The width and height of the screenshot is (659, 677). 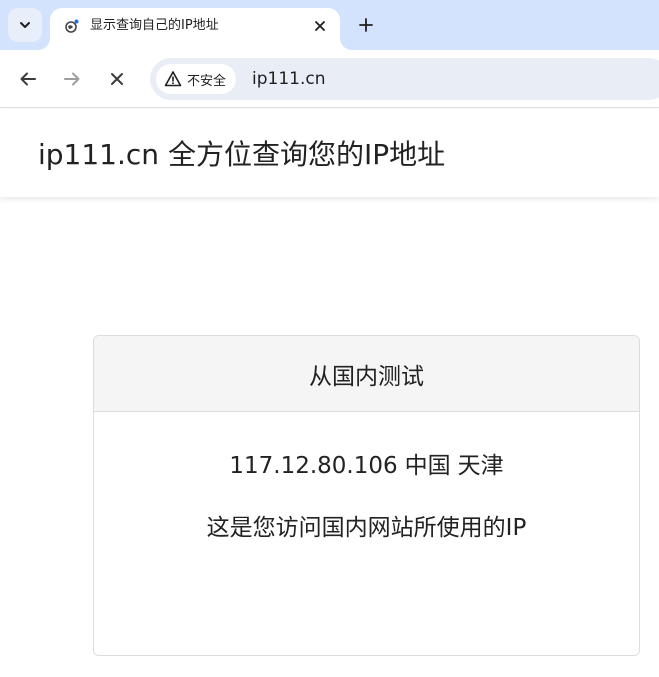 I want to click on browser-toolbar: 不安全 ip111.cn, so click(x=329, y=79).